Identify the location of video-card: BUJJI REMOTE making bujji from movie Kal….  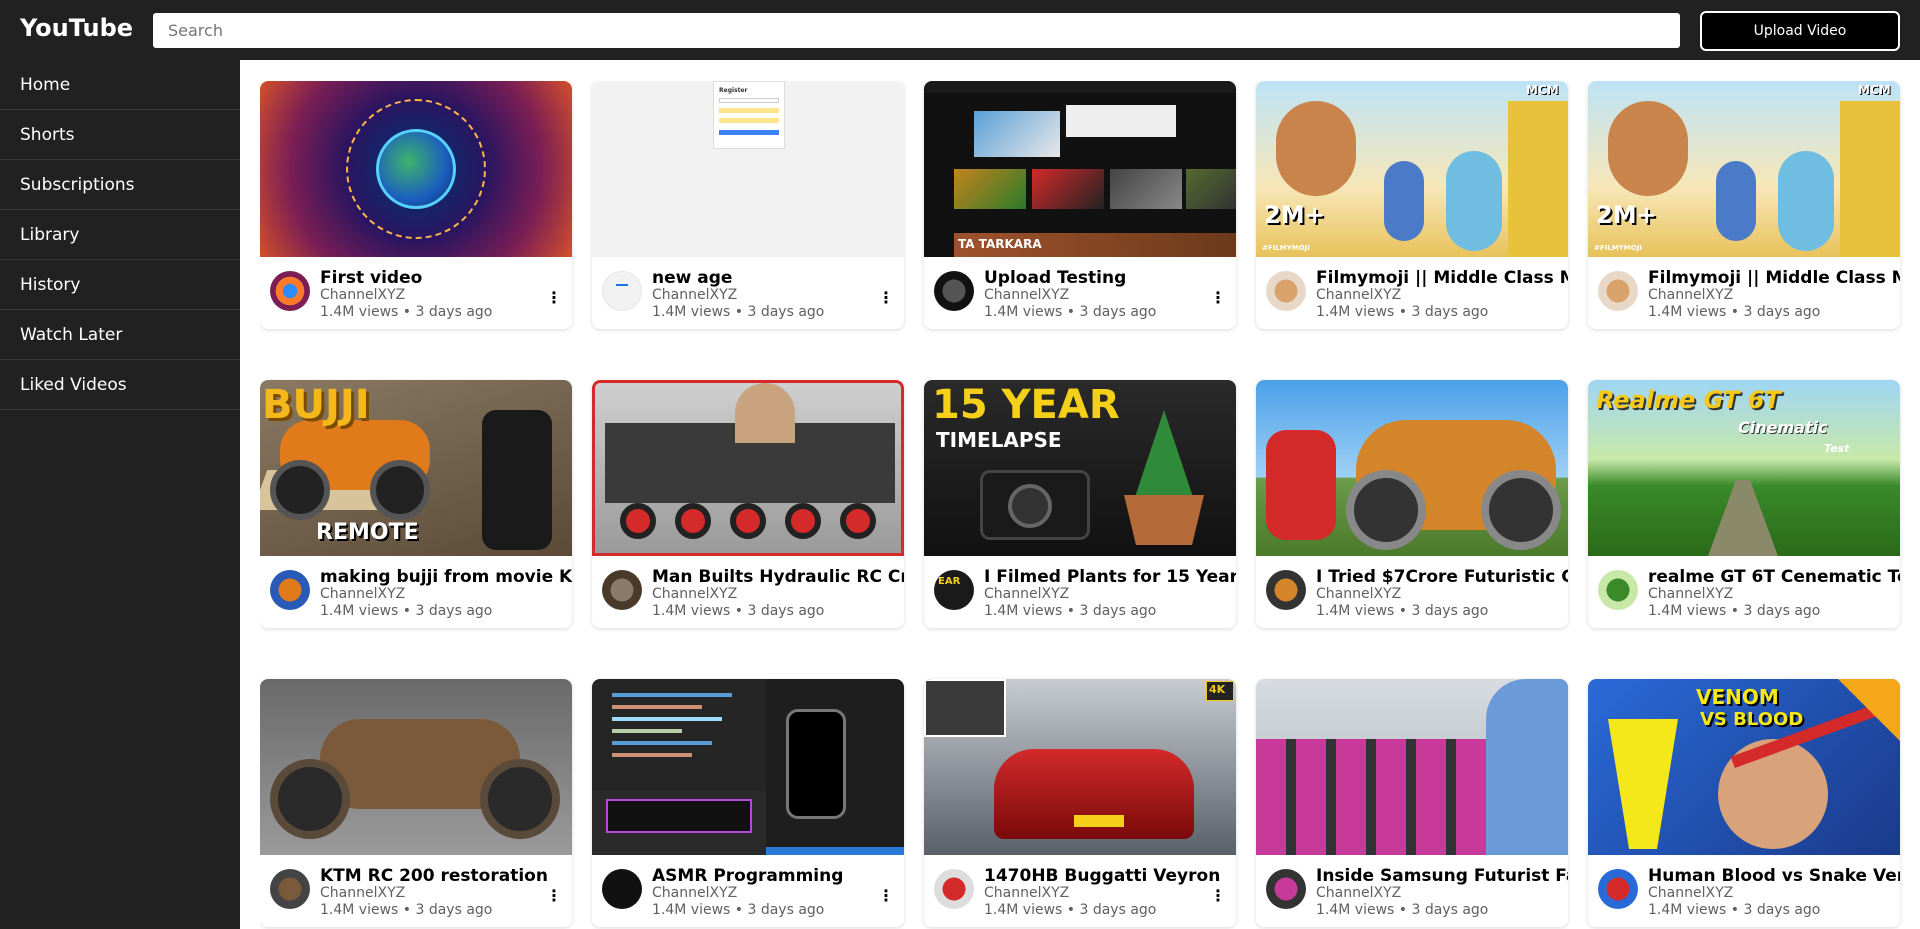
(416, 504).